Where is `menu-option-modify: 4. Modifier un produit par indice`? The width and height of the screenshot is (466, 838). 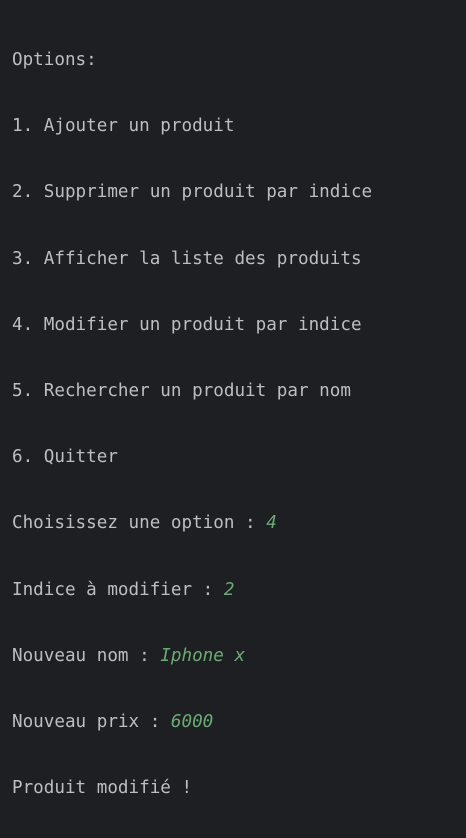
menu-option-modify: 4. Modifier un produit par indice is located at coordinates (187, 324).